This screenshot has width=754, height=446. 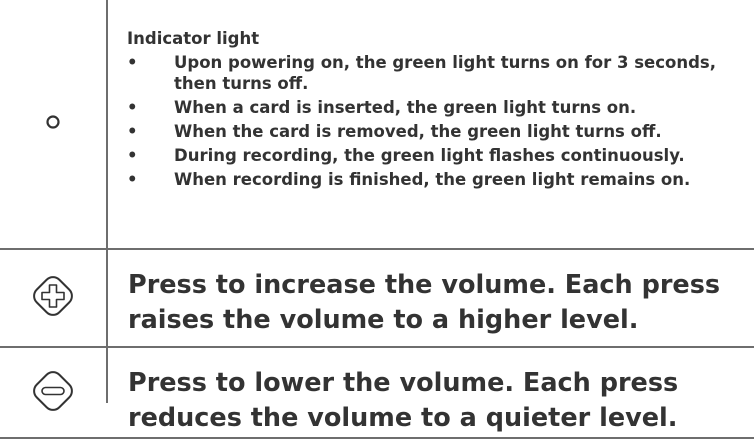 I want to click on indicator-icon-cell, so click(x=53, y=124).